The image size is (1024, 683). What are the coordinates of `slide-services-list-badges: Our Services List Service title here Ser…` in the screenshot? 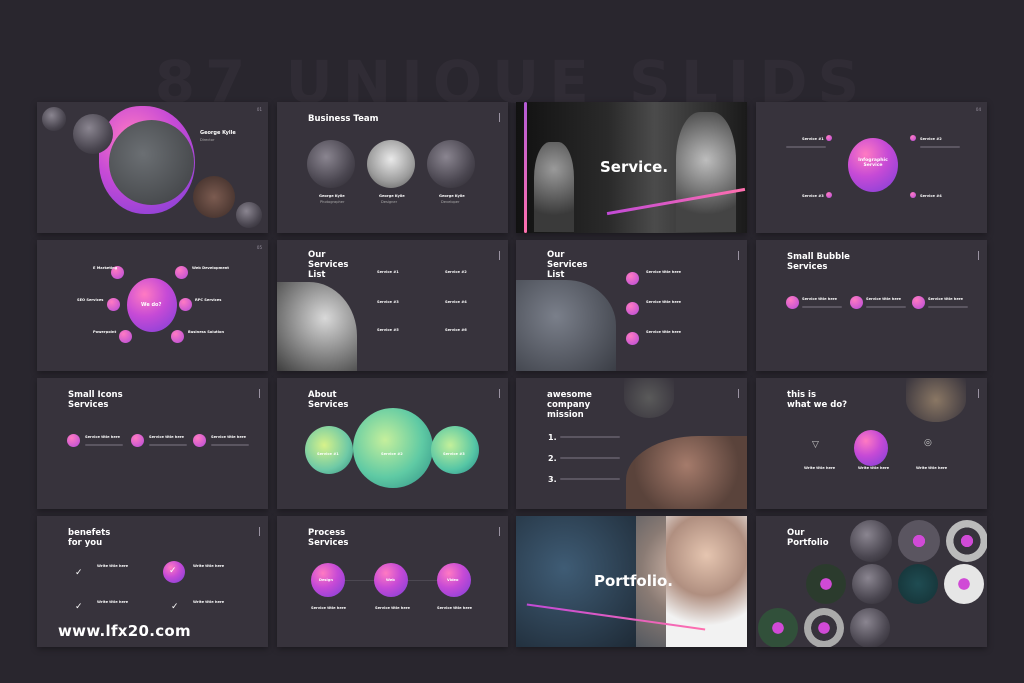 It's located at (631, 305).